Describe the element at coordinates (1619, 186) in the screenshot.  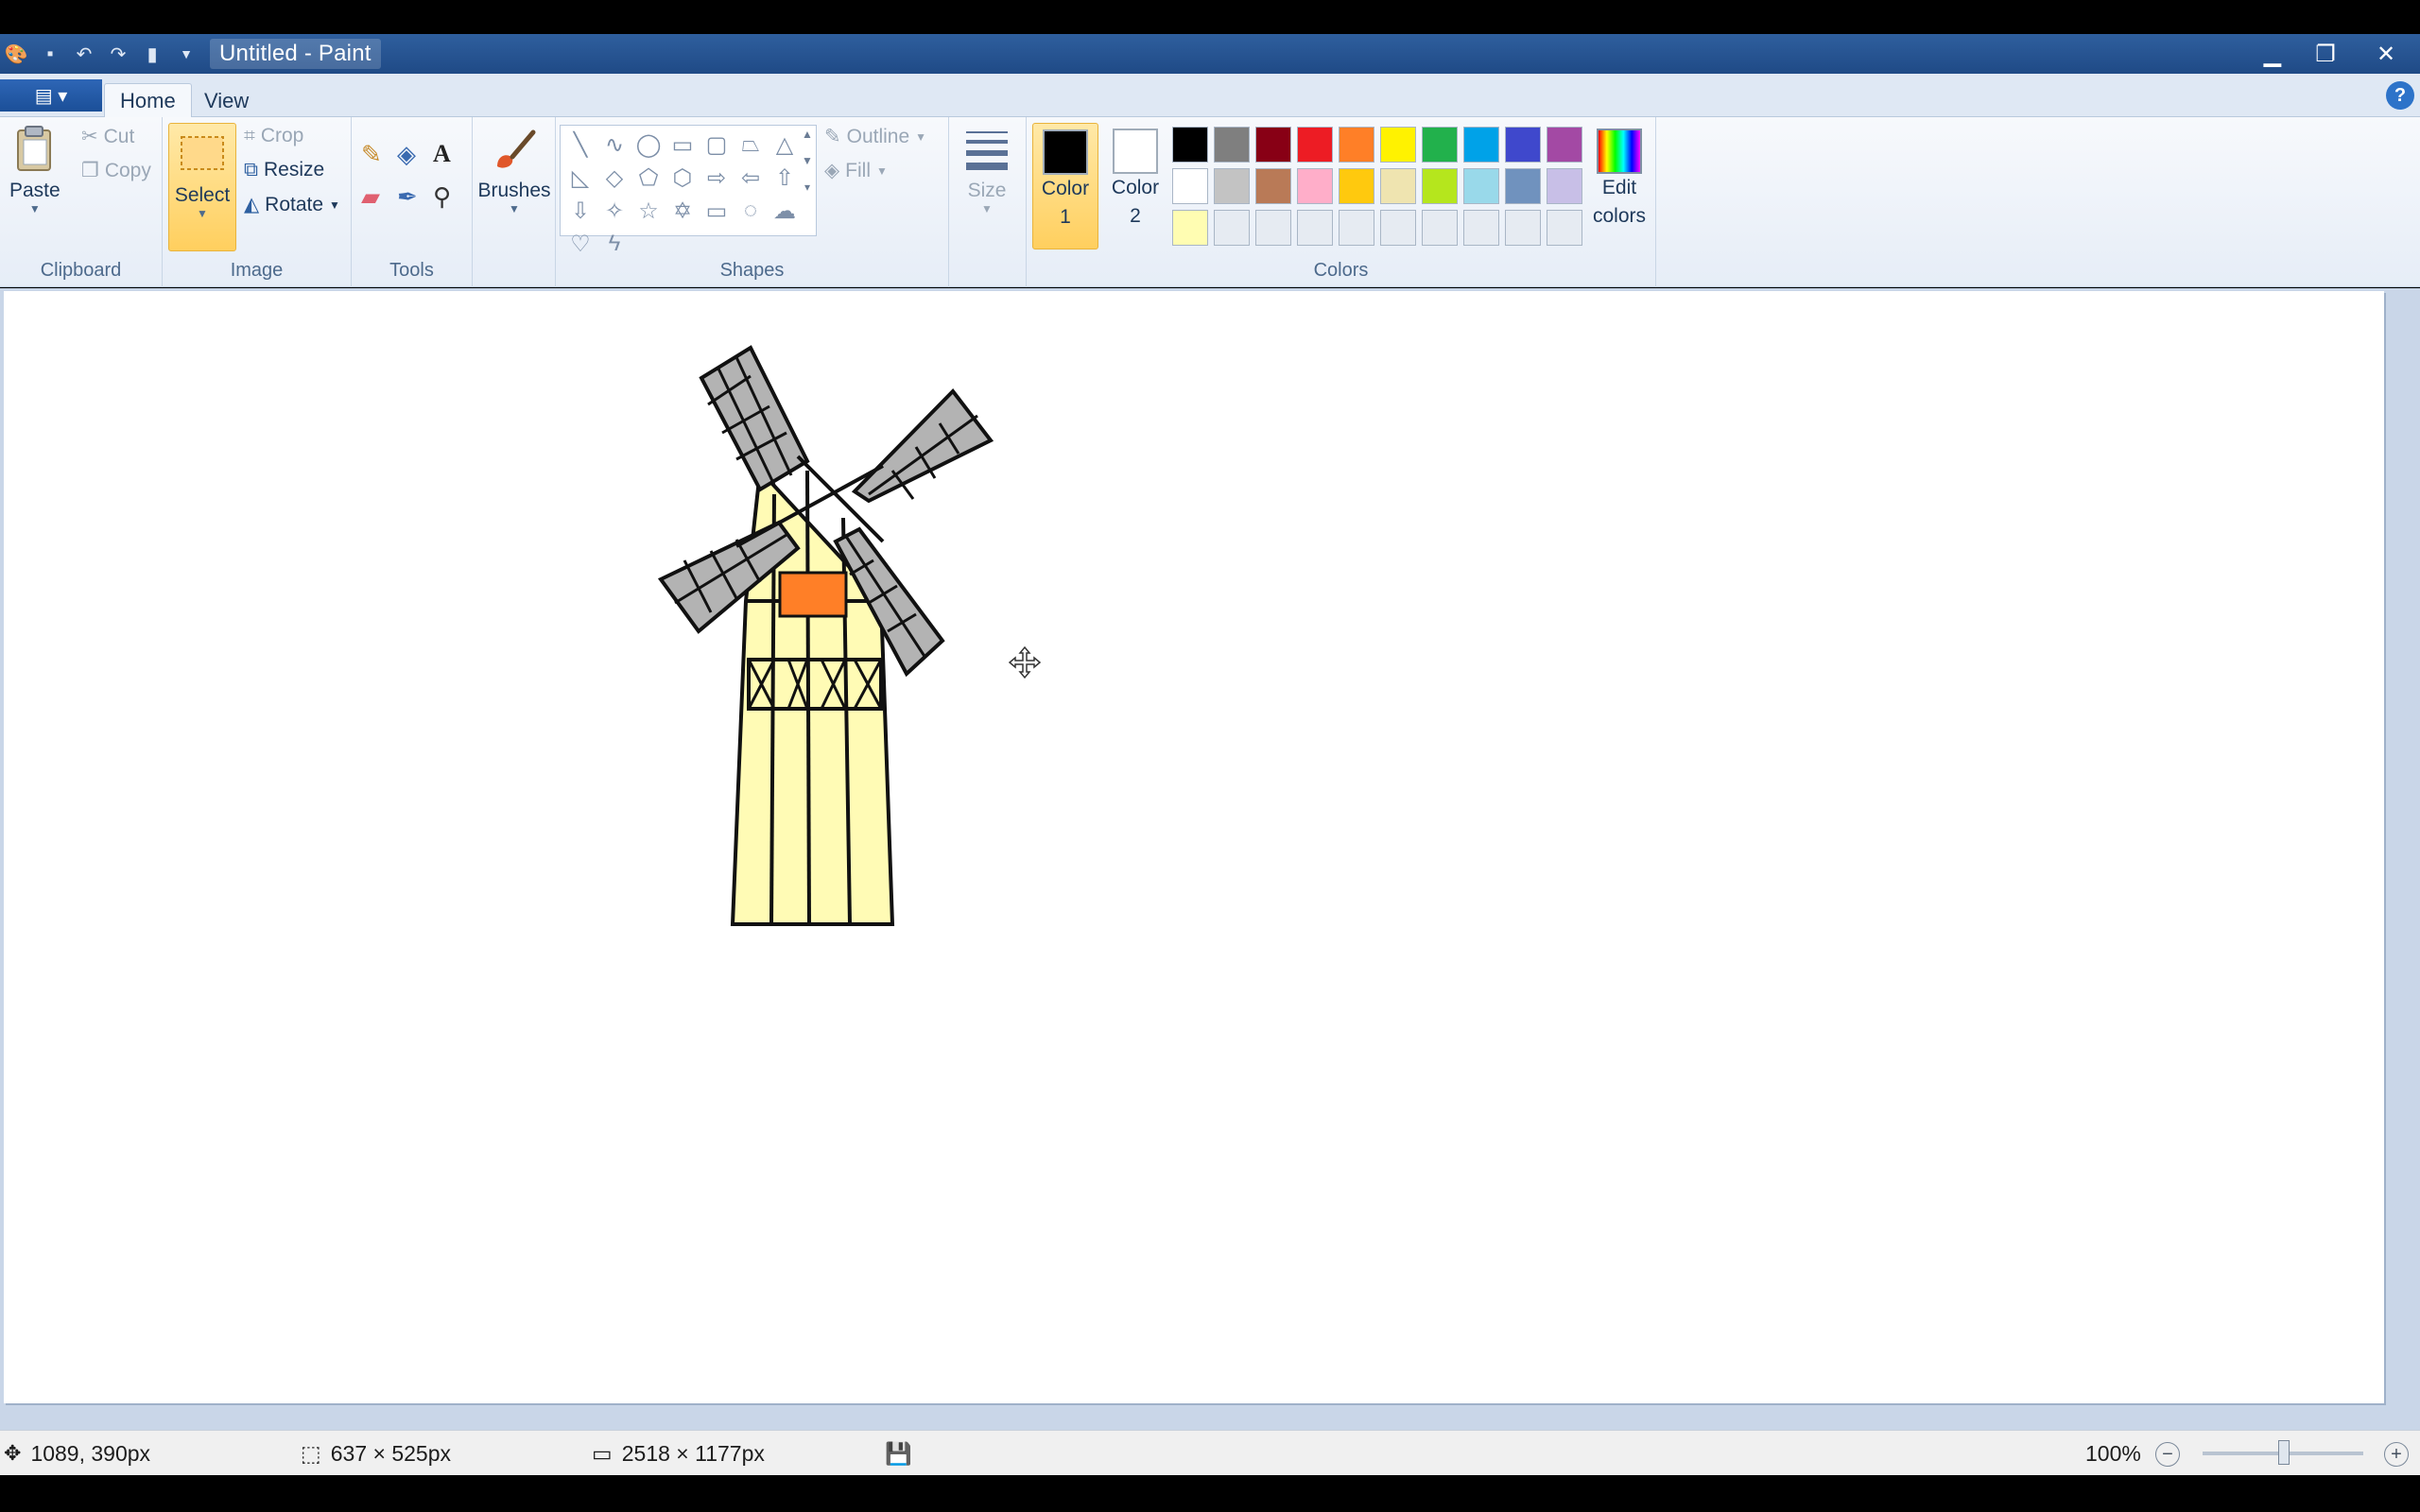
I see `edit-colors-button: Edit colors` at that location.